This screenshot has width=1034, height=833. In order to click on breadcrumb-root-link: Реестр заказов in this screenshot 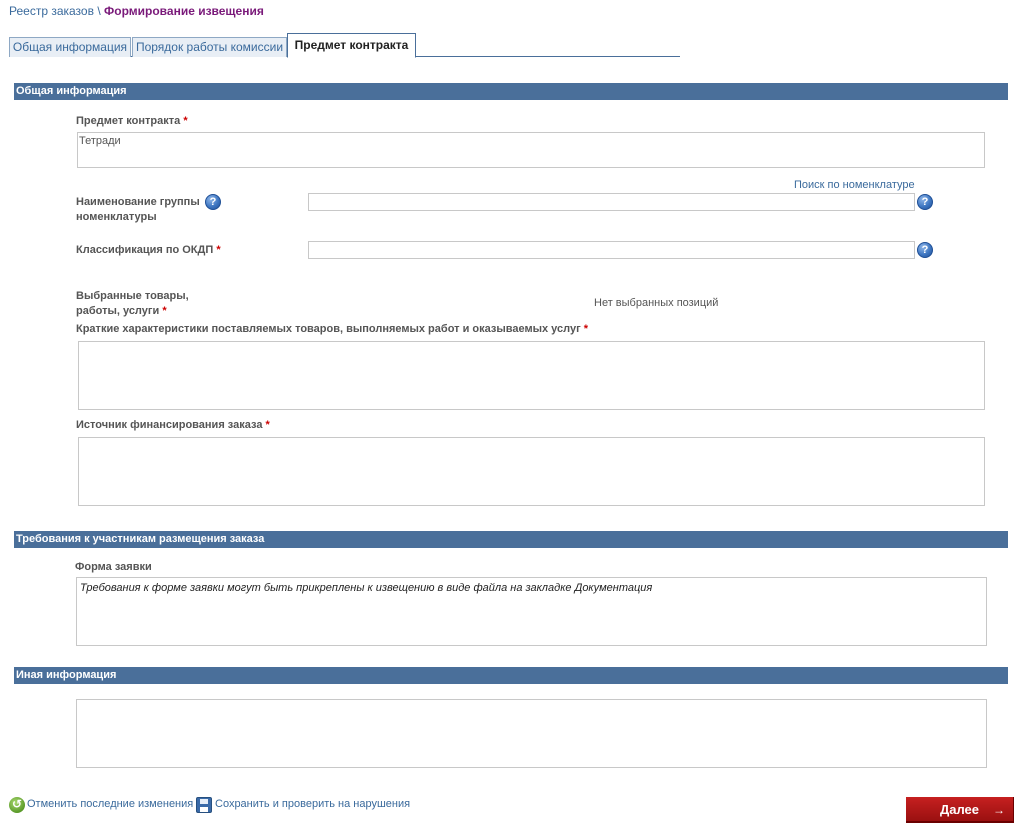, I will do `click(51, 11)`.